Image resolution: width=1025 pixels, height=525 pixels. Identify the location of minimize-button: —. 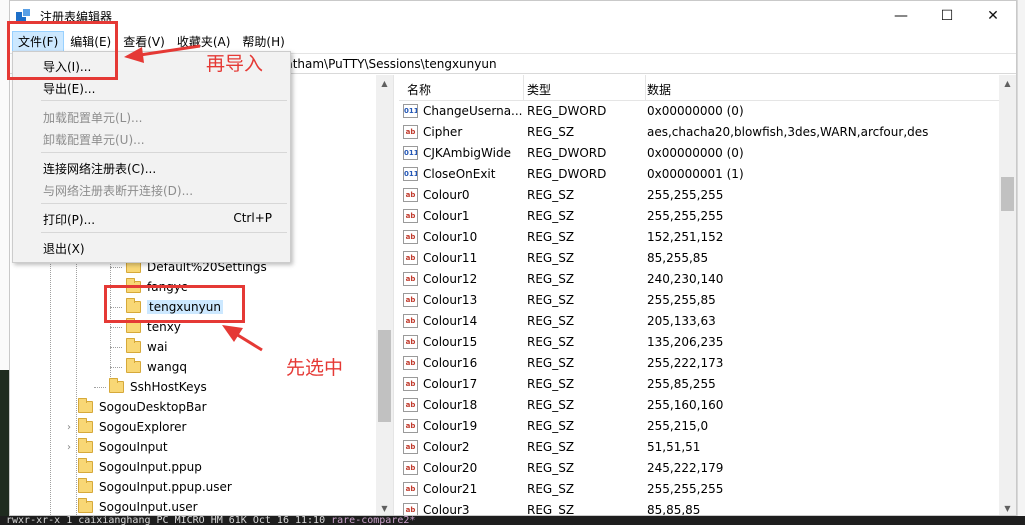
(901, 16).